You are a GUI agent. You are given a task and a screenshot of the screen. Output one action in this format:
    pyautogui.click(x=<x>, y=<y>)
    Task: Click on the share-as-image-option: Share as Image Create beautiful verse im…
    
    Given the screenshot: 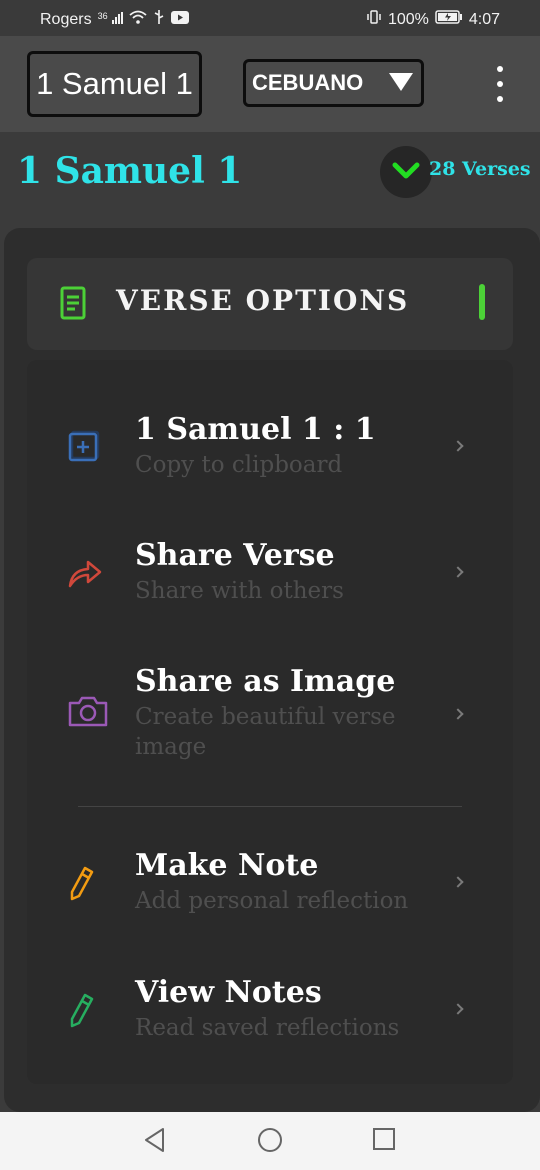 What is the action you would take?
    pyautogui.click(x=270, y=715)
    